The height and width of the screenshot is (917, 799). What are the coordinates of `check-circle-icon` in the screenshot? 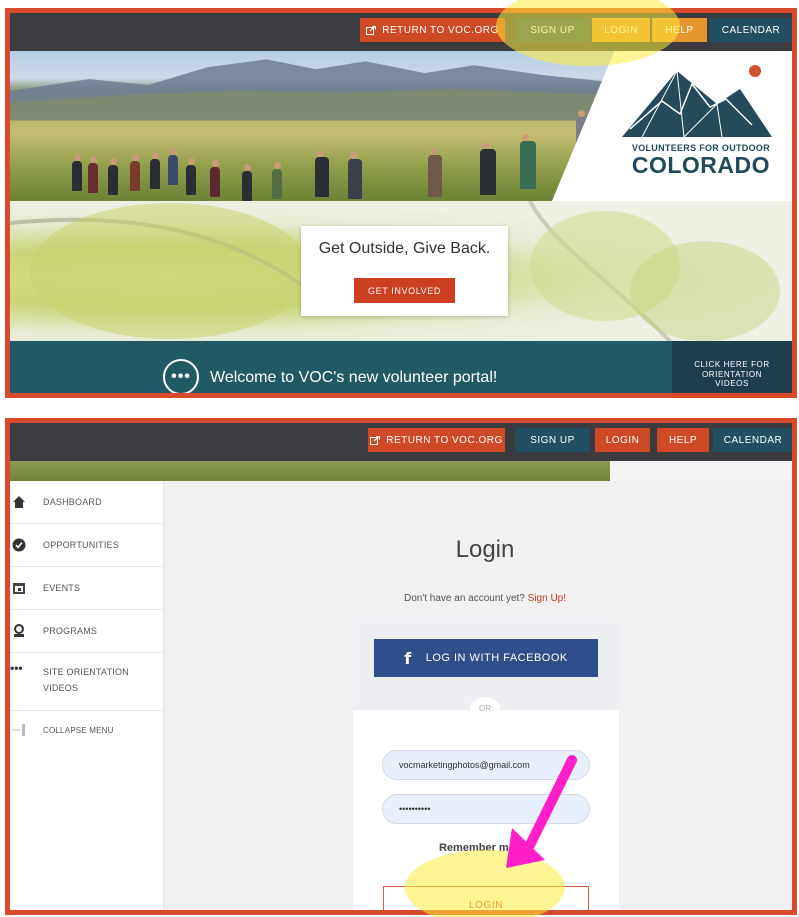 It's located at (19, 545).